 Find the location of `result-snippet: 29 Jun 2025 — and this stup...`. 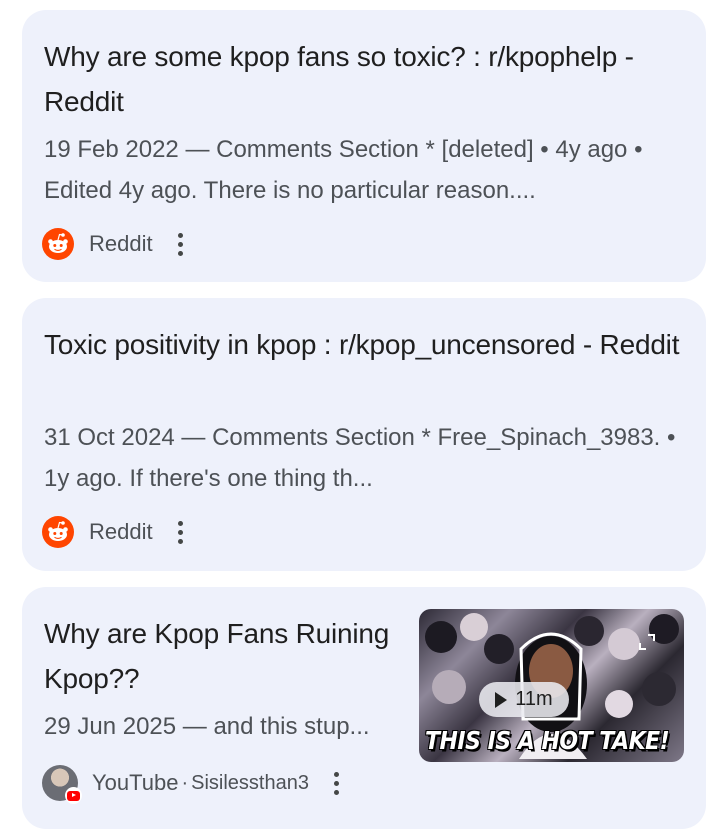

result-snippet: 29 Jun 2025 — and this stup... is located at coordinates (207, 726).